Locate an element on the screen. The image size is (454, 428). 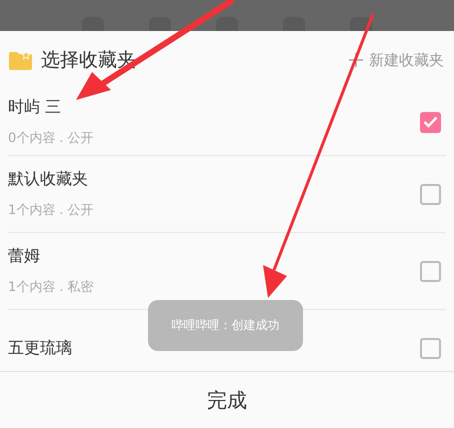
folder-info: 1个内容 . 私密 is located at coordinates (51, 287).